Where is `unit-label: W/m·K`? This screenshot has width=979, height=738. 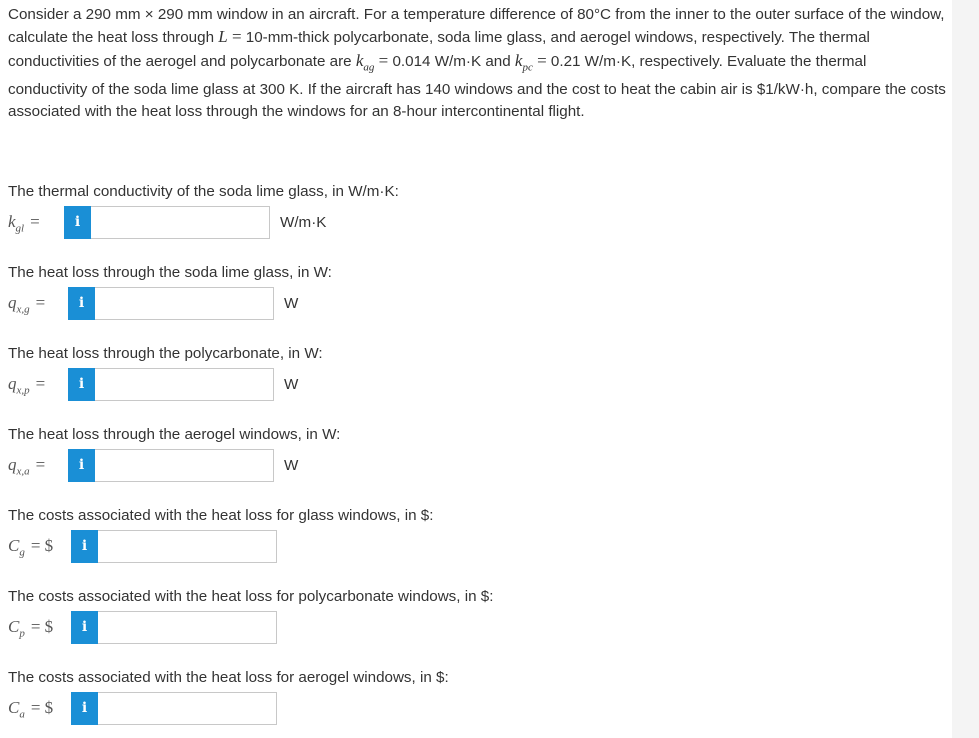 unit-label: W/m·K is located at coordinates (303, 222).